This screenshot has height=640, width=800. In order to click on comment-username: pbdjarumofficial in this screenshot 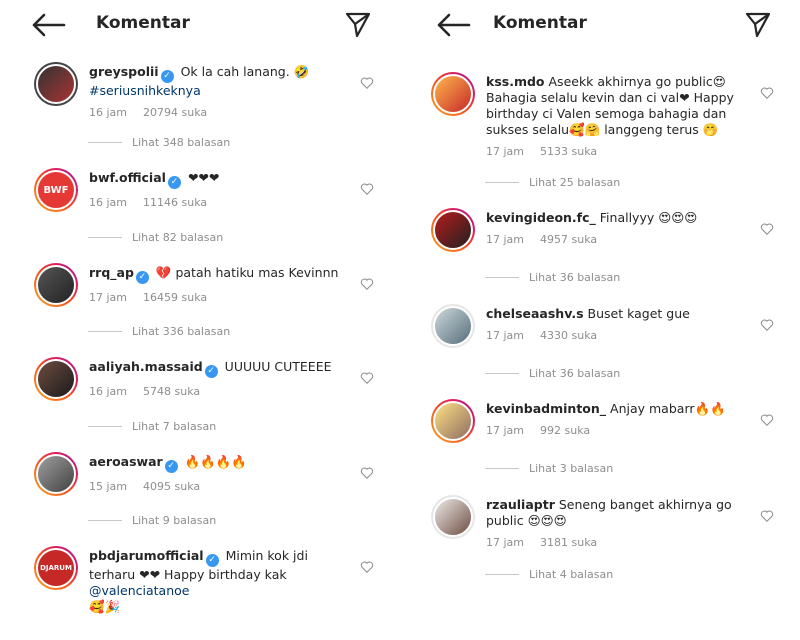, I will do `click(146, 555)`.